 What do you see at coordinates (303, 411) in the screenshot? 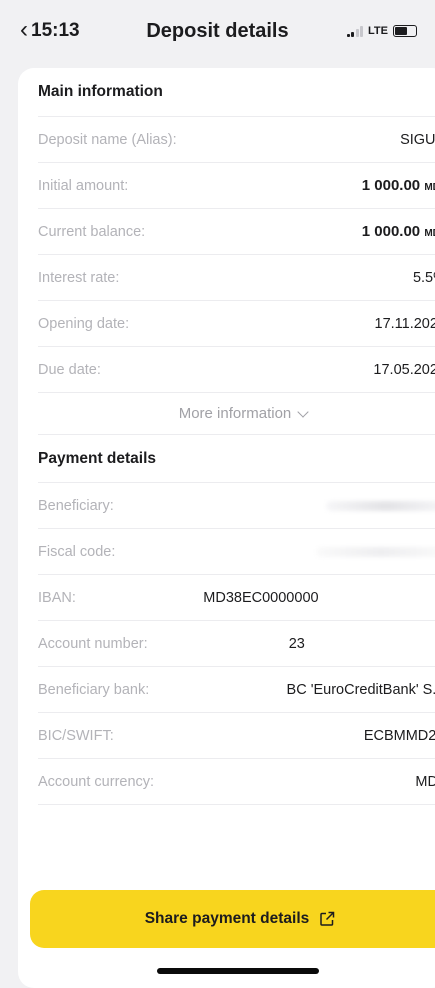
I see `chevron-down-icon` at bounding box center [303, 411].